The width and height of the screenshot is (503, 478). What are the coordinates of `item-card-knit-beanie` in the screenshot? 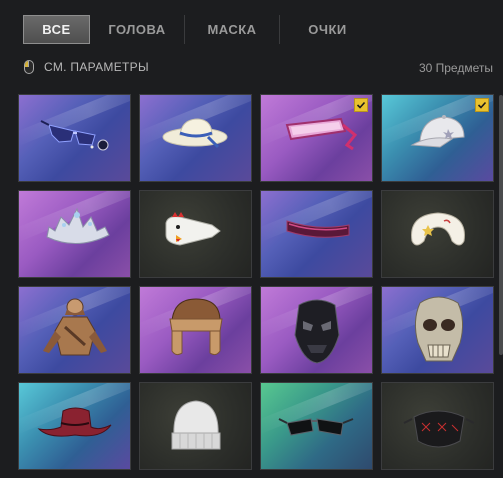 It's located at (195, 426).